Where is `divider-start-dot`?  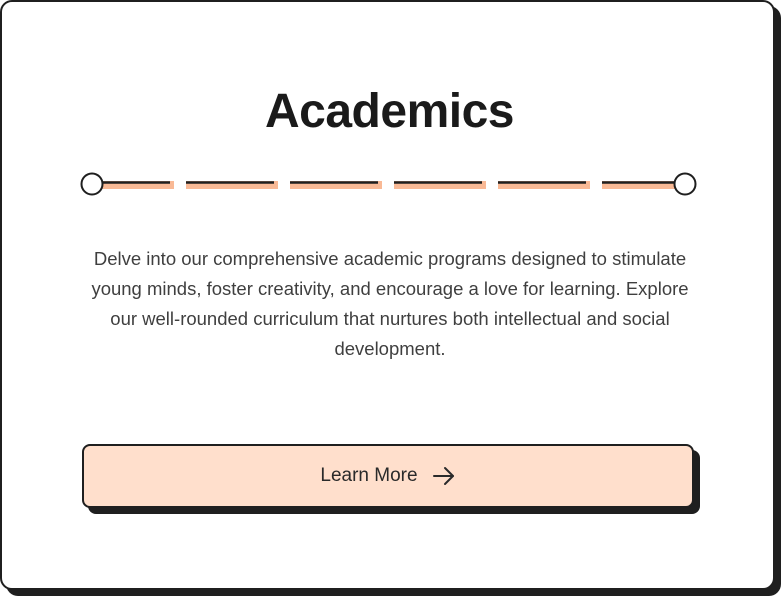
divider-start-dot is located at coordinates (92, 184).